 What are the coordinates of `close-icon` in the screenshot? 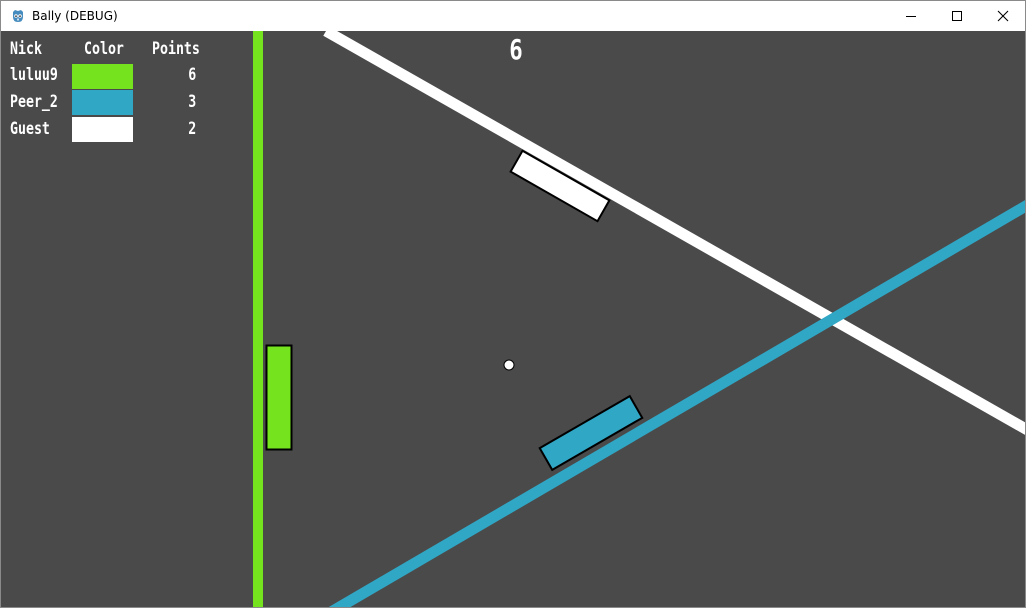 It's located at (1003, 16).